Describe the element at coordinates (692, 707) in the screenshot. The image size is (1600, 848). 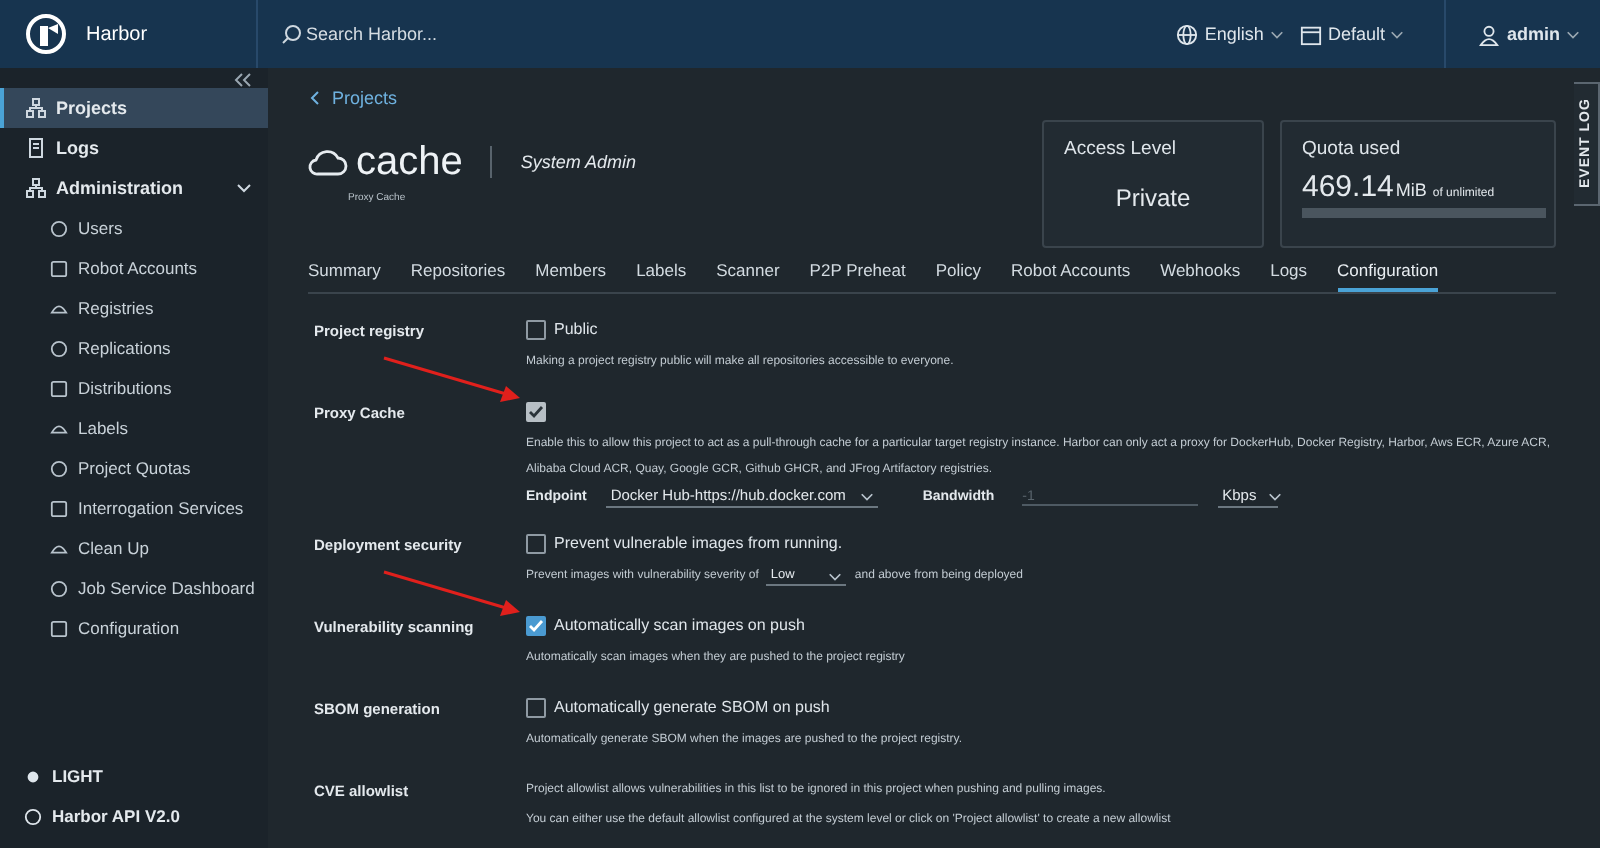
I see `checkbox-label: Automatically generate SBOM on push` at that location.